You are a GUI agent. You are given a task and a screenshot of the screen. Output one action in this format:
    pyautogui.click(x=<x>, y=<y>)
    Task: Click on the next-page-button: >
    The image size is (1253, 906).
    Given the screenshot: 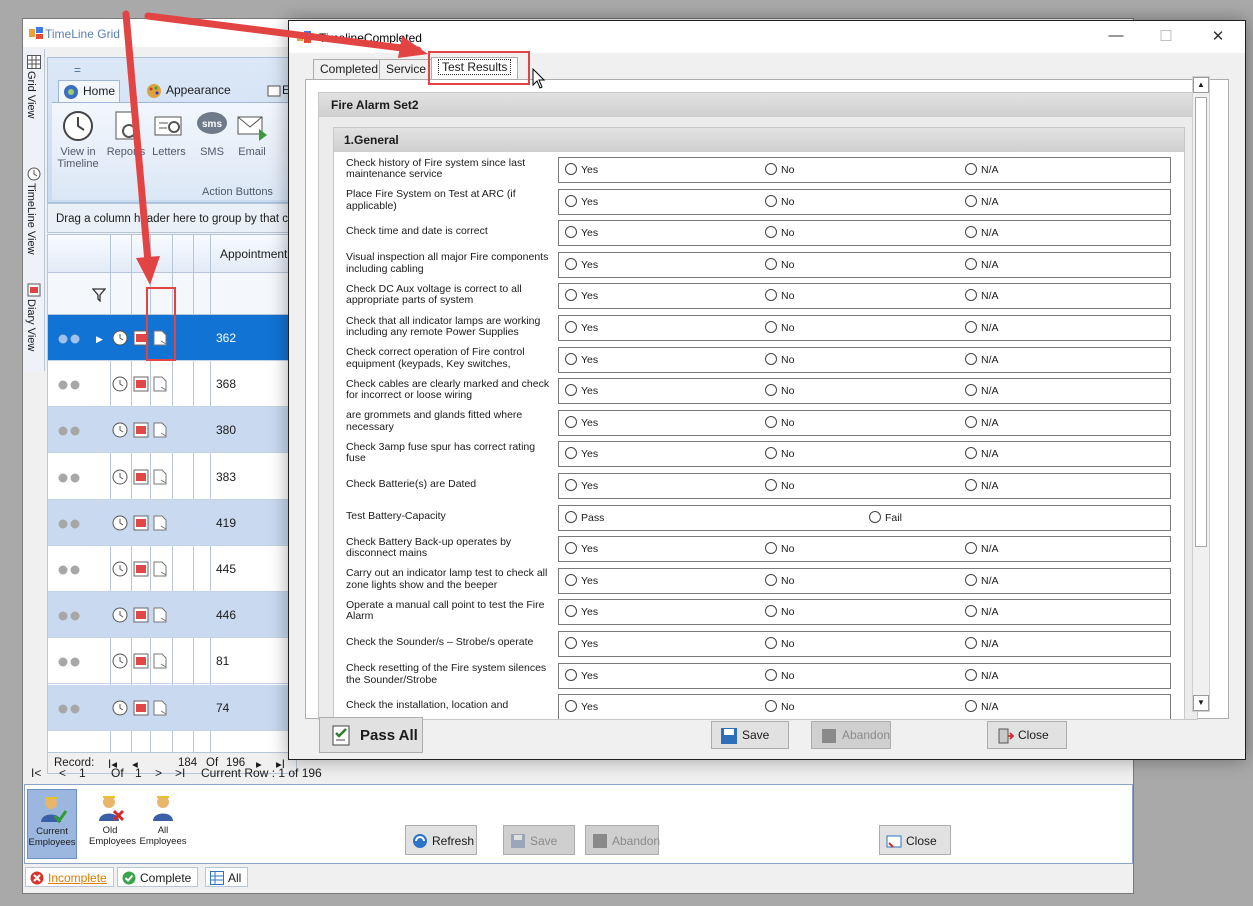 What is the action you would take?
    pyautogui.click(x=158, y=773)
    